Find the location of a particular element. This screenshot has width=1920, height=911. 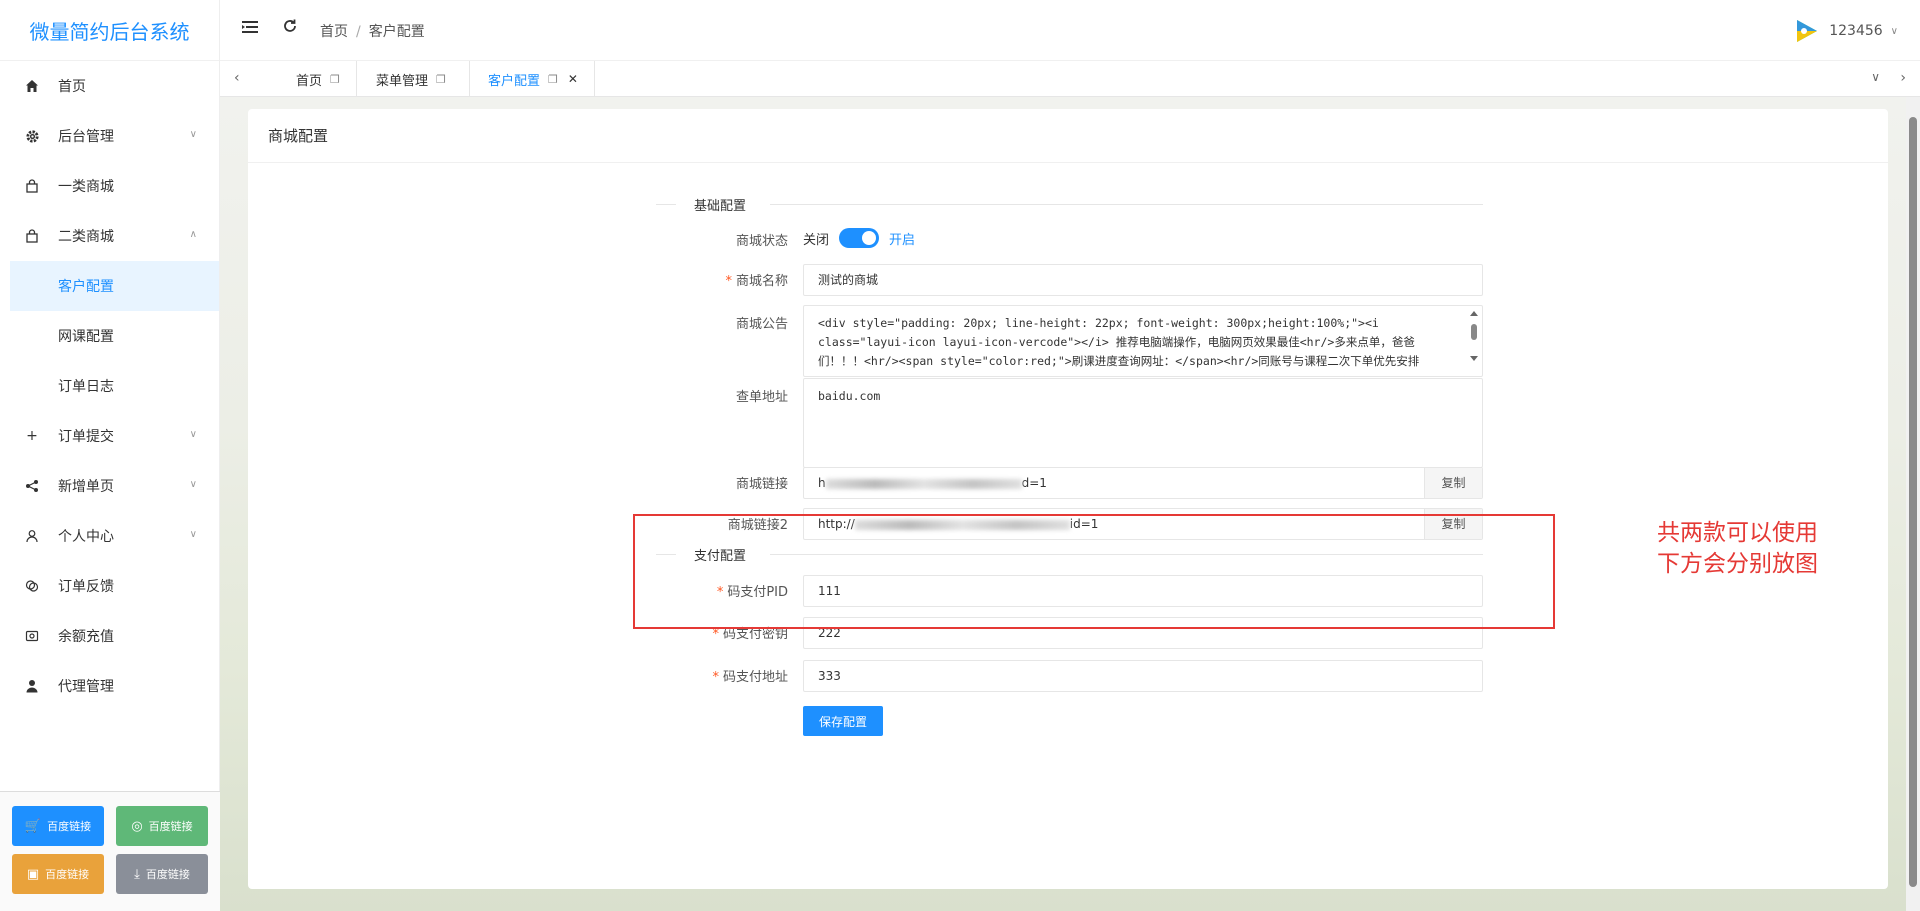

sidebar-item-mall2: 二类商城 ∧ is located at coordinates (109, 236).